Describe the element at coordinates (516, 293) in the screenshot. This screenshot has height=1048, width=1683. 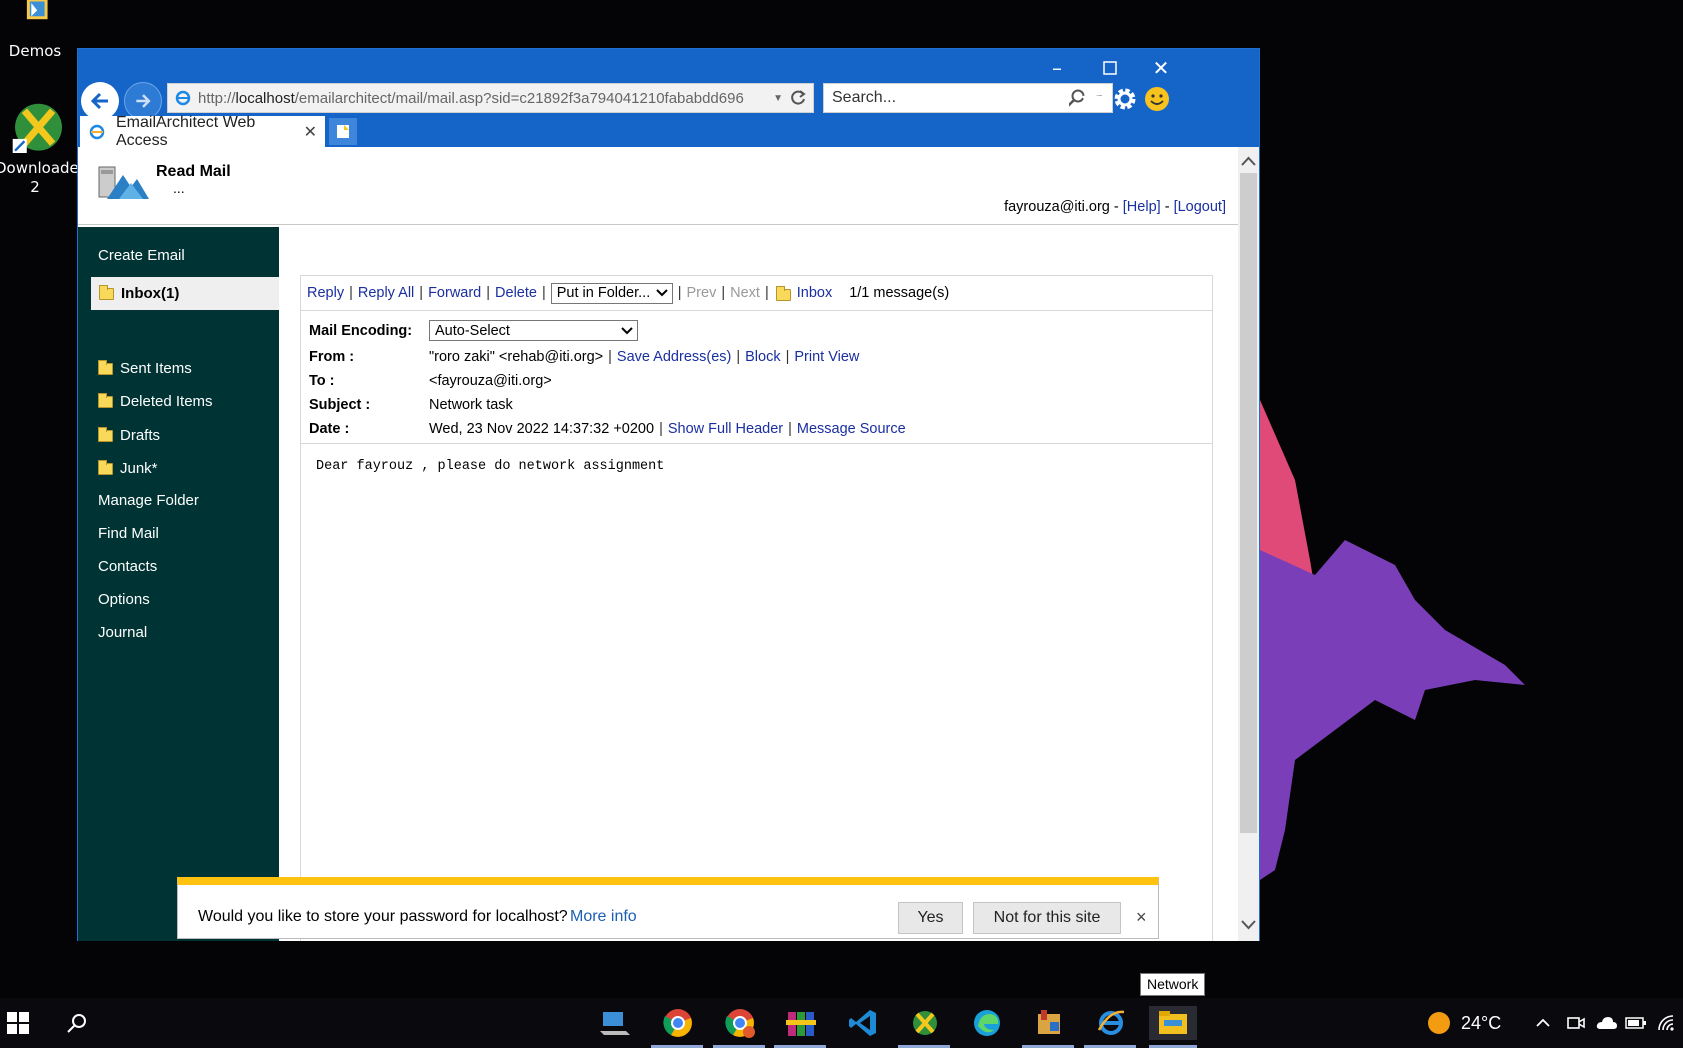
I see `delete-link: Delete` at that location.